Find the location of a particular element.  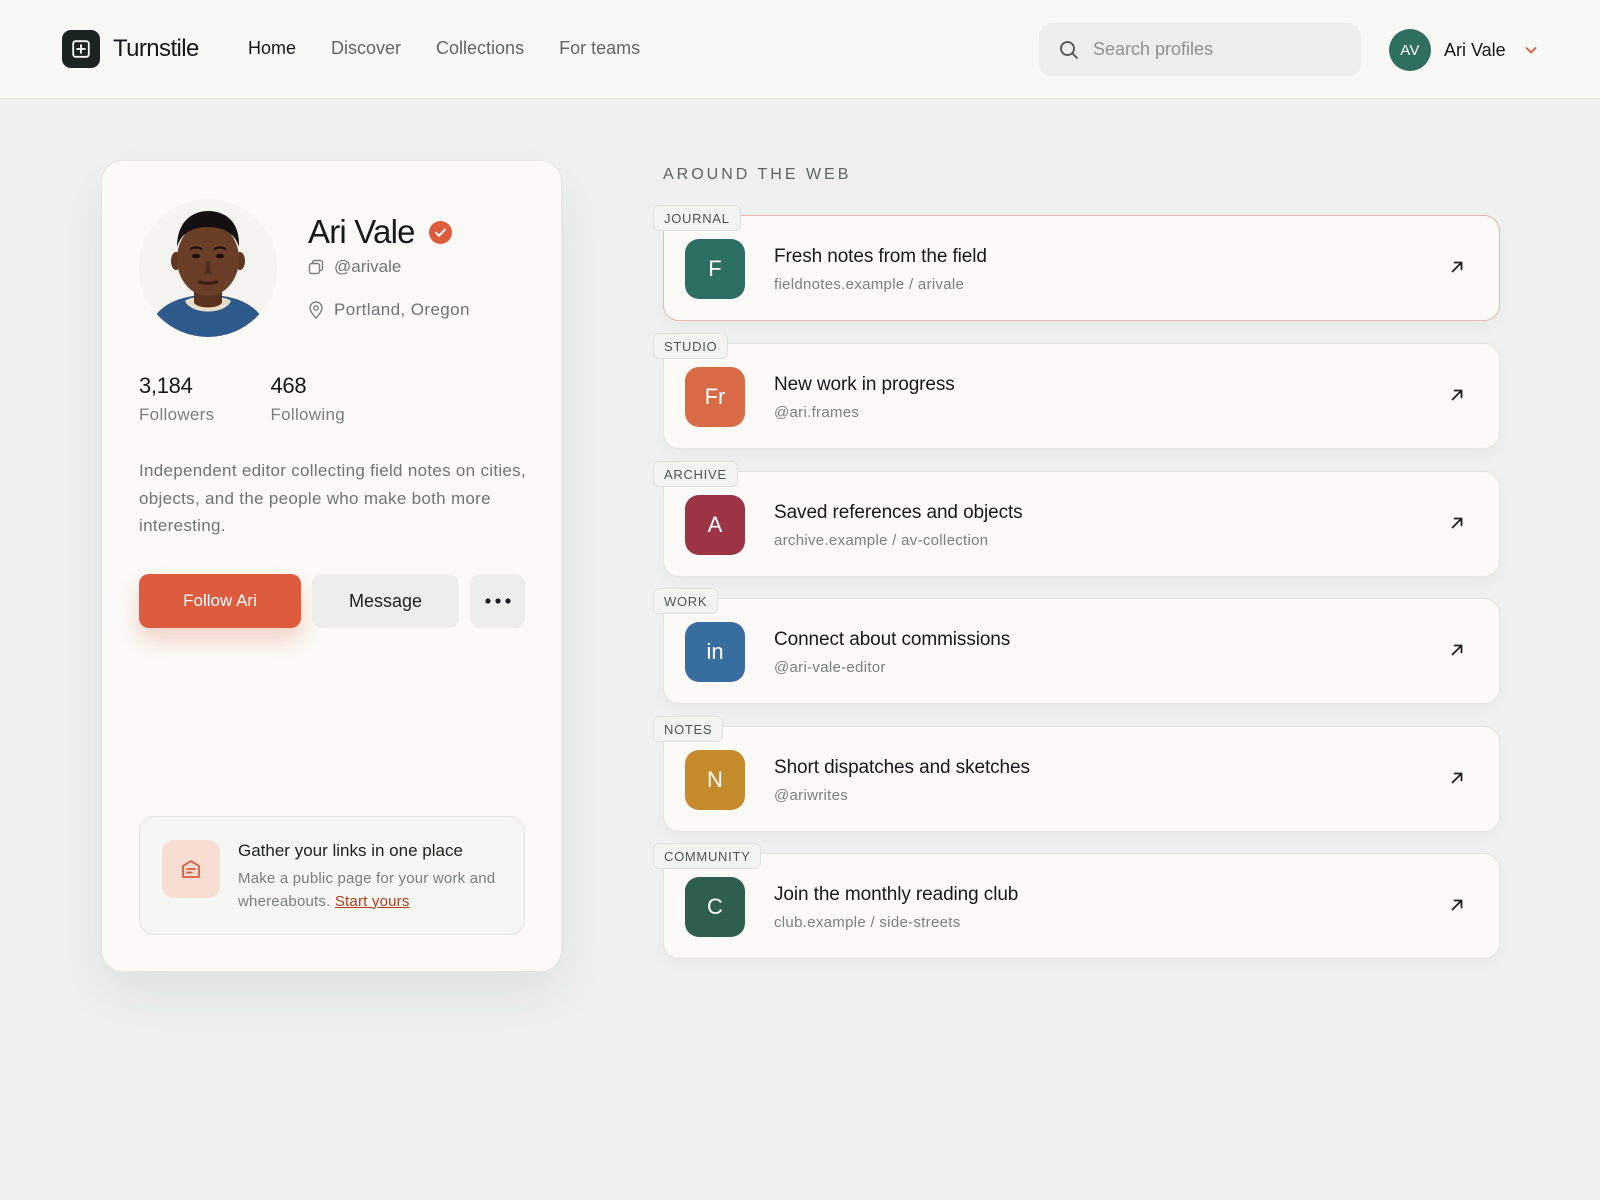

link-subtitle: @ariwrites is located at coordinates (811, 795).